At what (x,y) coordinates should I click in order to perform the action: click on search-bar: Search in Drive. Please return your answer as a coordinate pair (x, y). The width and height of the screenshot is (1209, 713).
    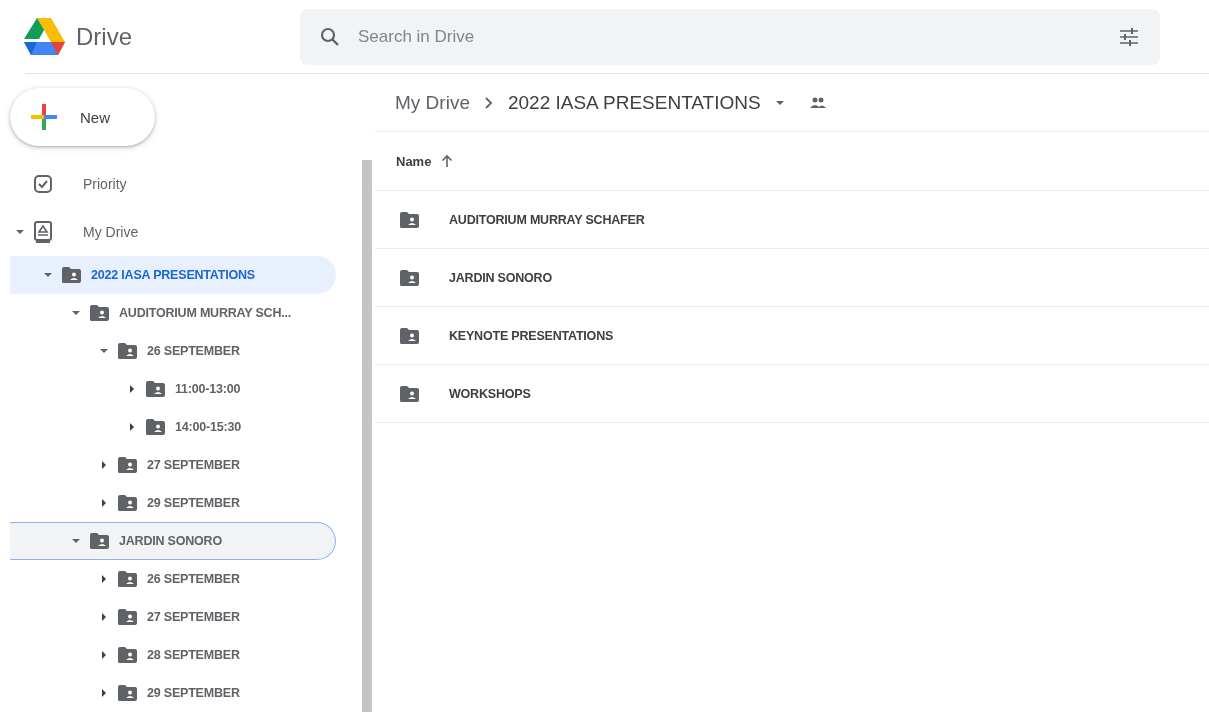
    Looking at the image, I should click on (730, 36).